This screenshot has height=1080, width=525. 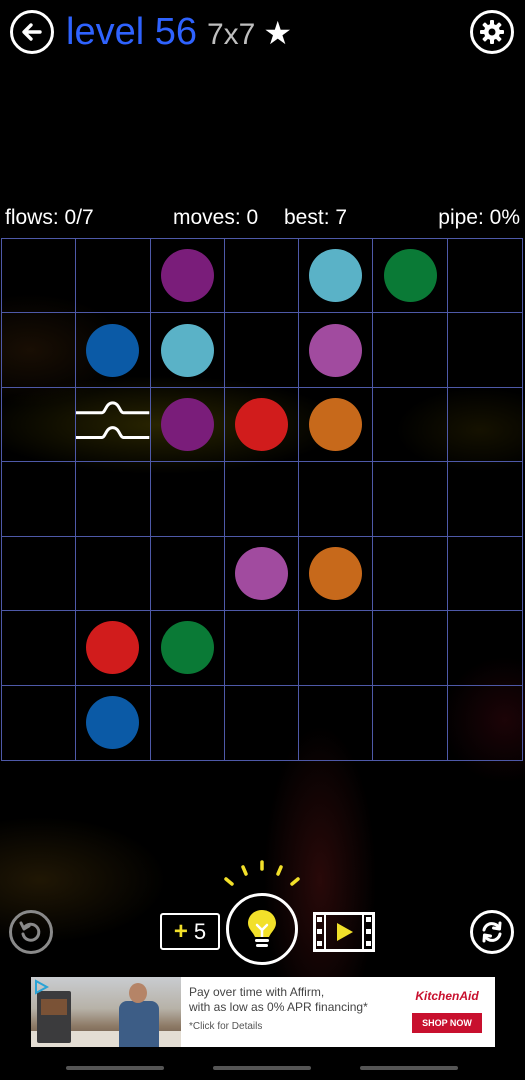 What do you see at coordinates (447, 1023) in the screenshot?
I see `ad-shop-now-button: SHOP NOW` at bounding box center [447, 1023].